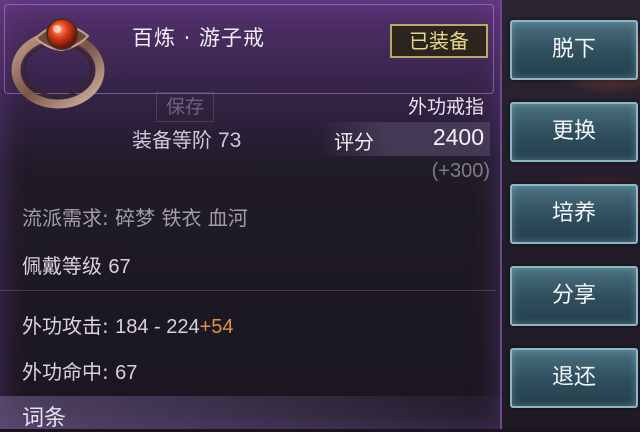 This screenshot has width=640, height=432. Describe the element at coordinates (126, 373) in the screenshot. I see `hit-value: 67` at that location.